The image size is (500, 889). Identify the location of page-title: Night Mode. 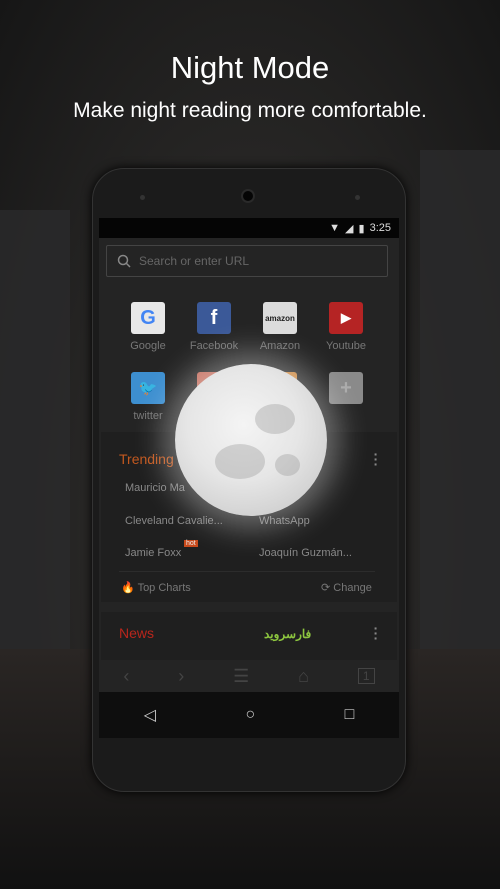
(250, 67).